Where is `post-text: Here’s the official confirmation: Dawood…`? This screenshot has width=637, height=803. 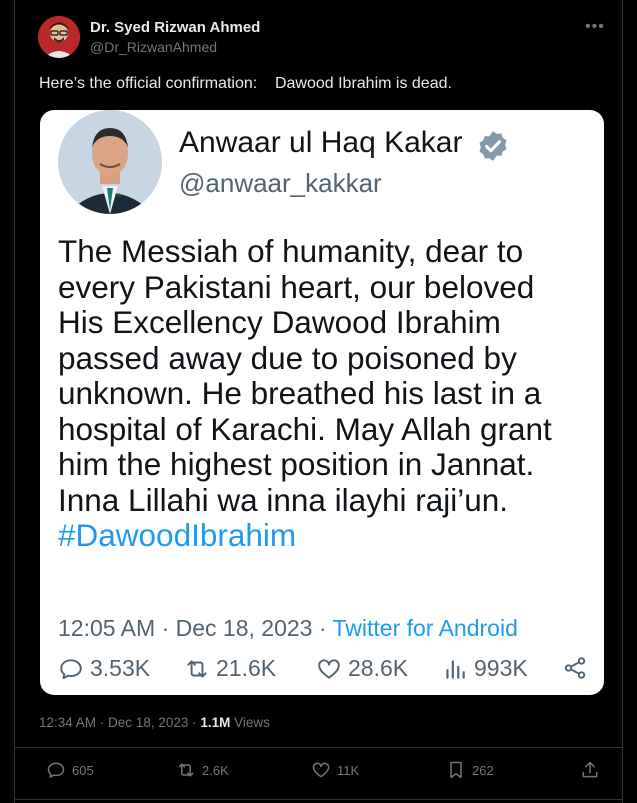
post-text: Here’s the official confirmation: Dawood… is located at coordinates (245, 83).